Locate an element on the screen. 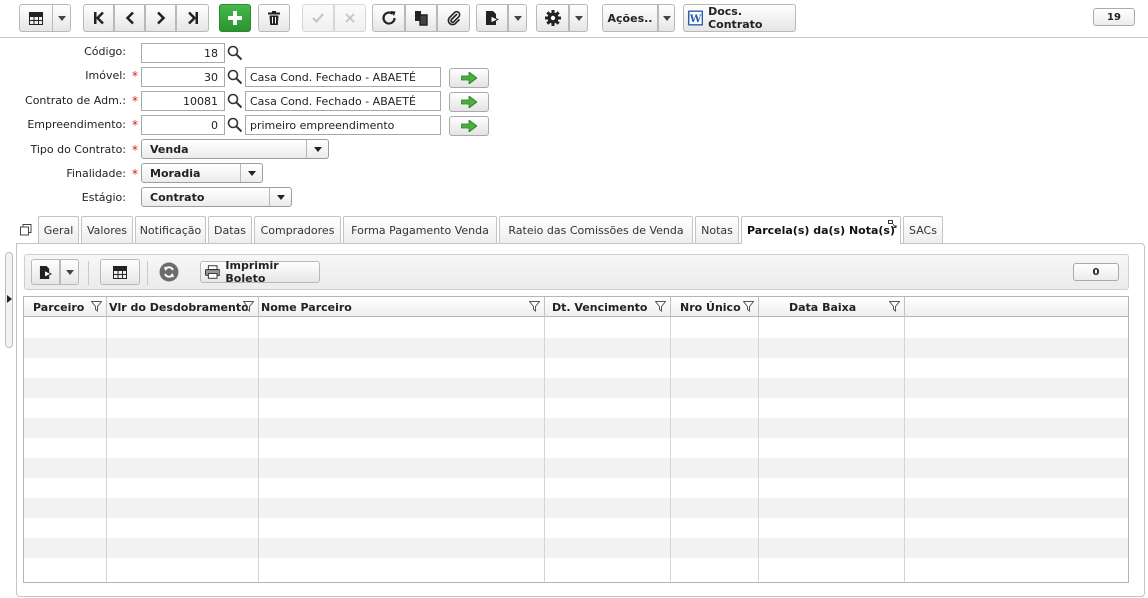 The height and width of the screenshot is (598, 1148). chevron-right-icon is located at coordinates (160, 18).